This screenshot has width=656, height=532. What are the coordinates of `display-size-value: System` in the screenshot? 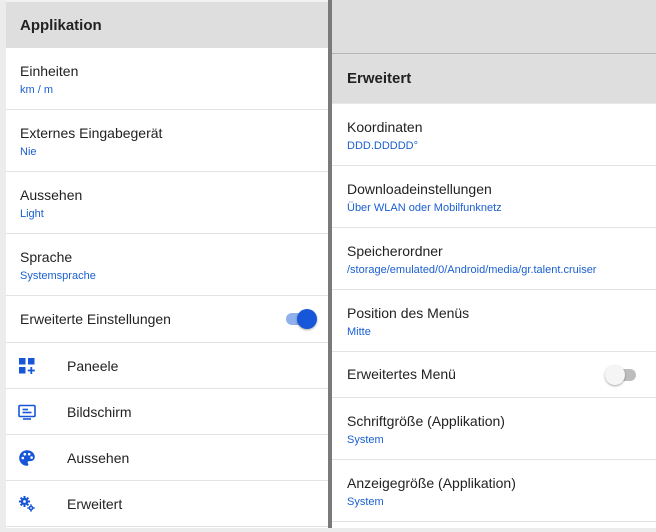 It's located at (365, 502).